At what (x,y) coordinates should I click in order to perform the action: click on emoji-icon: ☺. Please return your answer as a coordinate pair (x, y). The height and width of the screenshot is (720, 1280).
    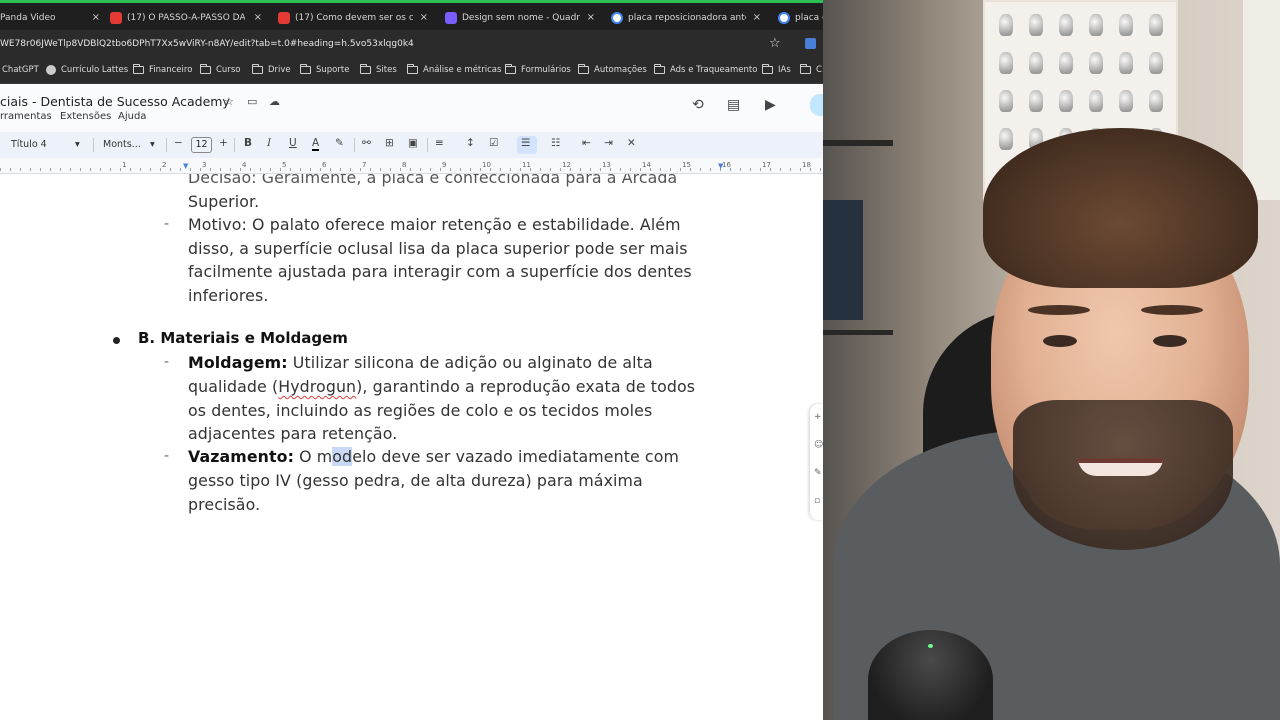
    Looking at the image, I should click on (818, 445).